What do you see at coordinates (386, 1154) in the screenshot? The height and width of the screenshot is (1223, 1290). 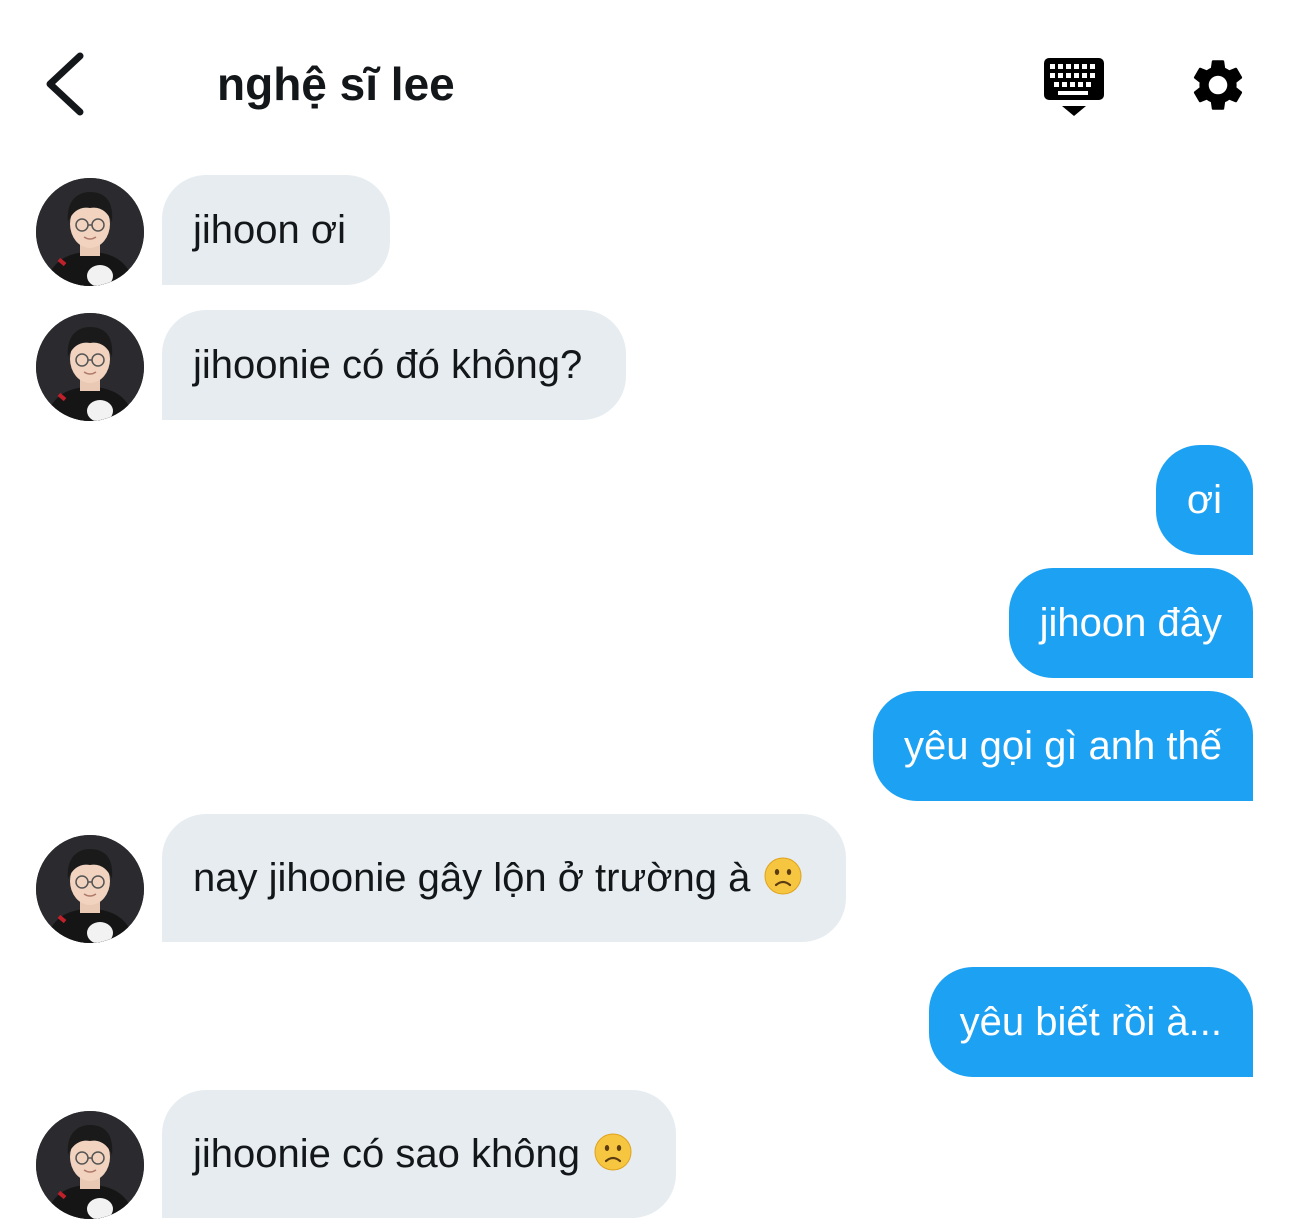 I see `message-text: jihoonie có sao không` at bounding box center [386, 1154].